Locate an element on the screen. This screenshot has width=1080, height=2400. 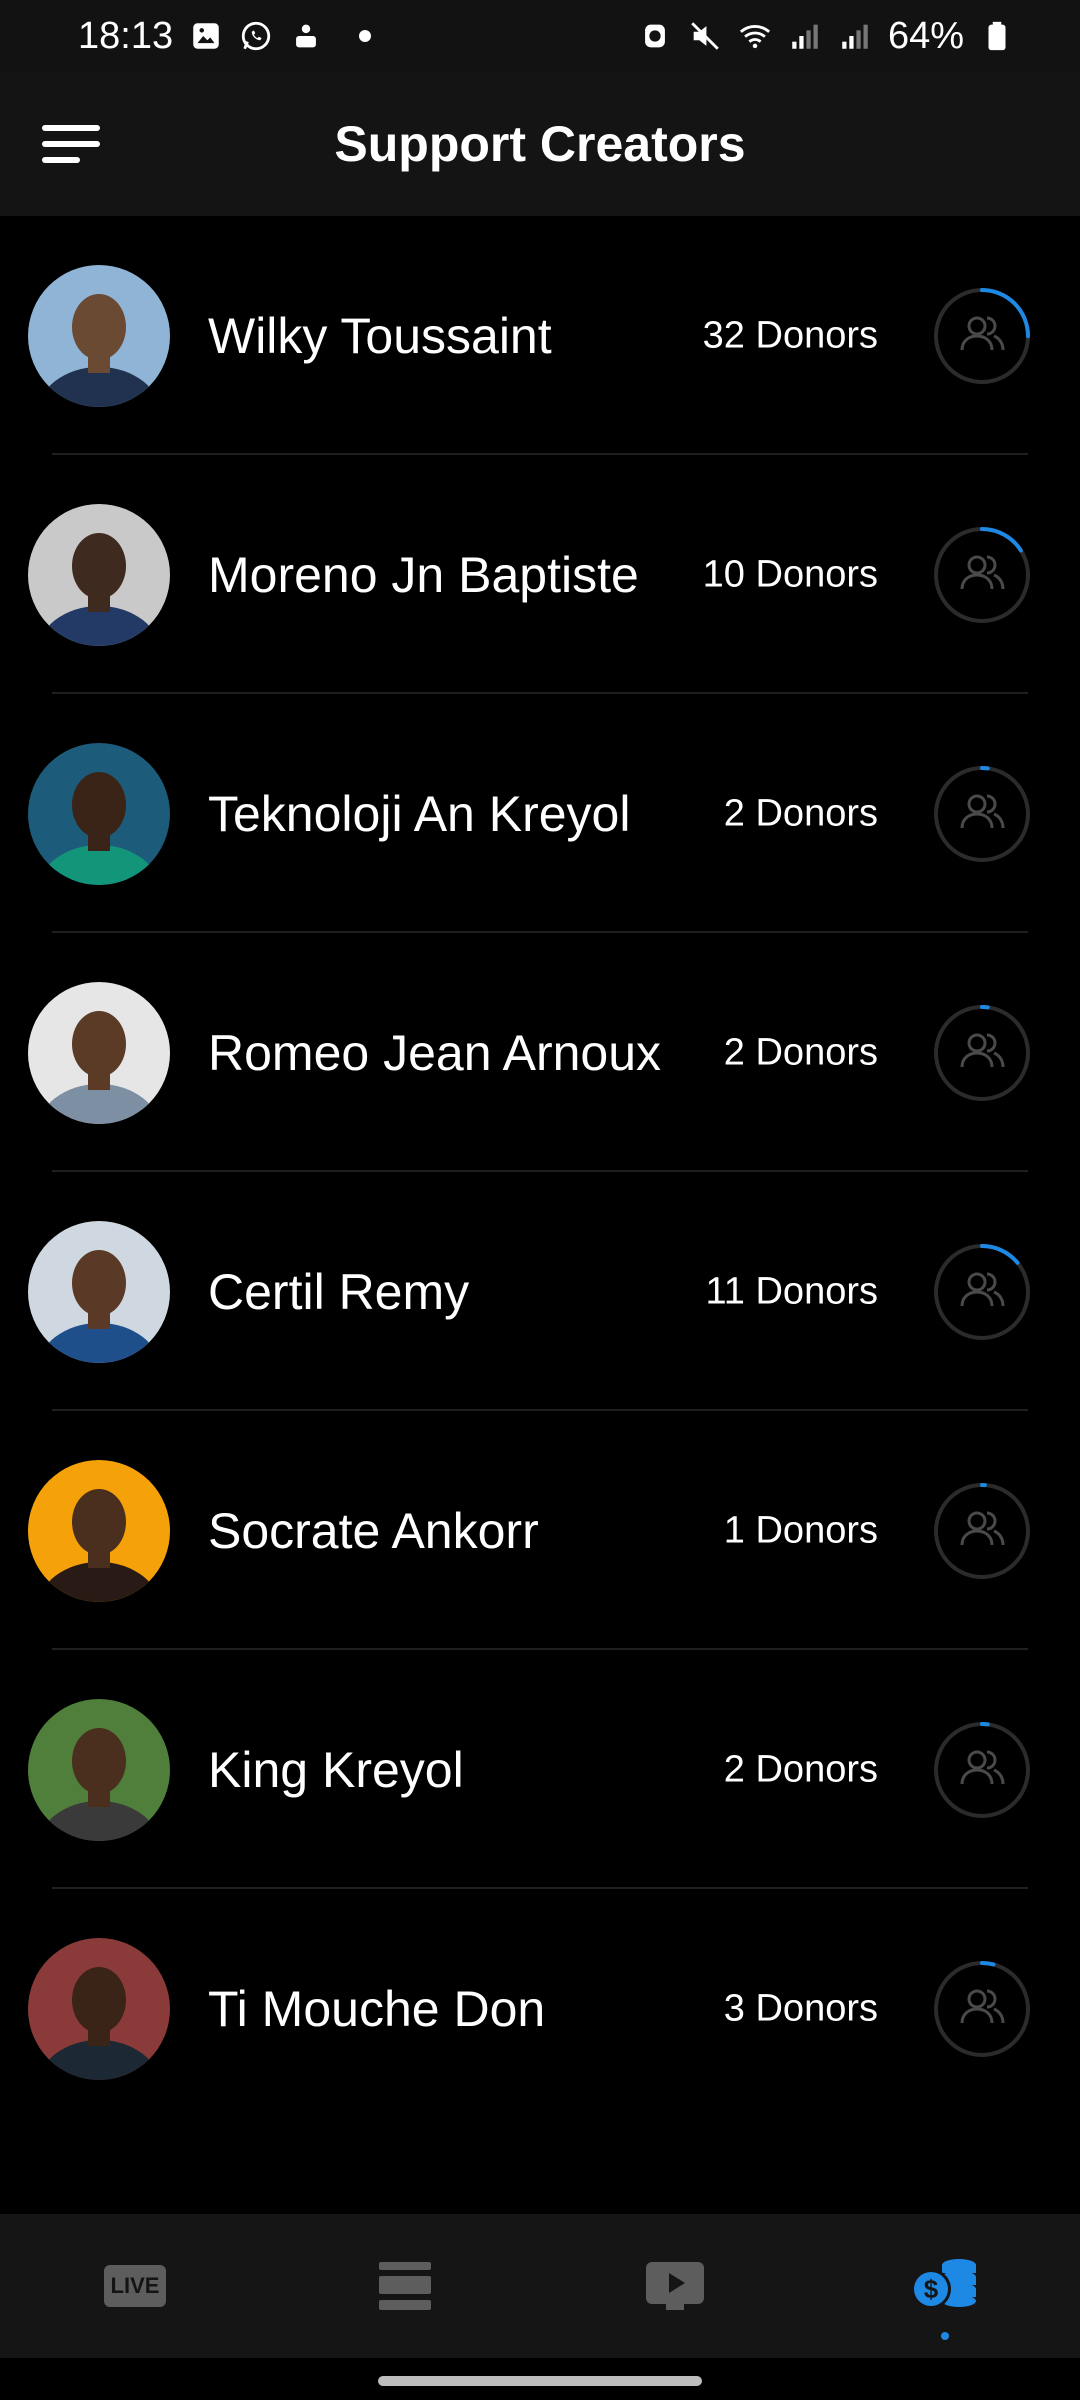
news-app-icon is located at coordinates (306, 36).